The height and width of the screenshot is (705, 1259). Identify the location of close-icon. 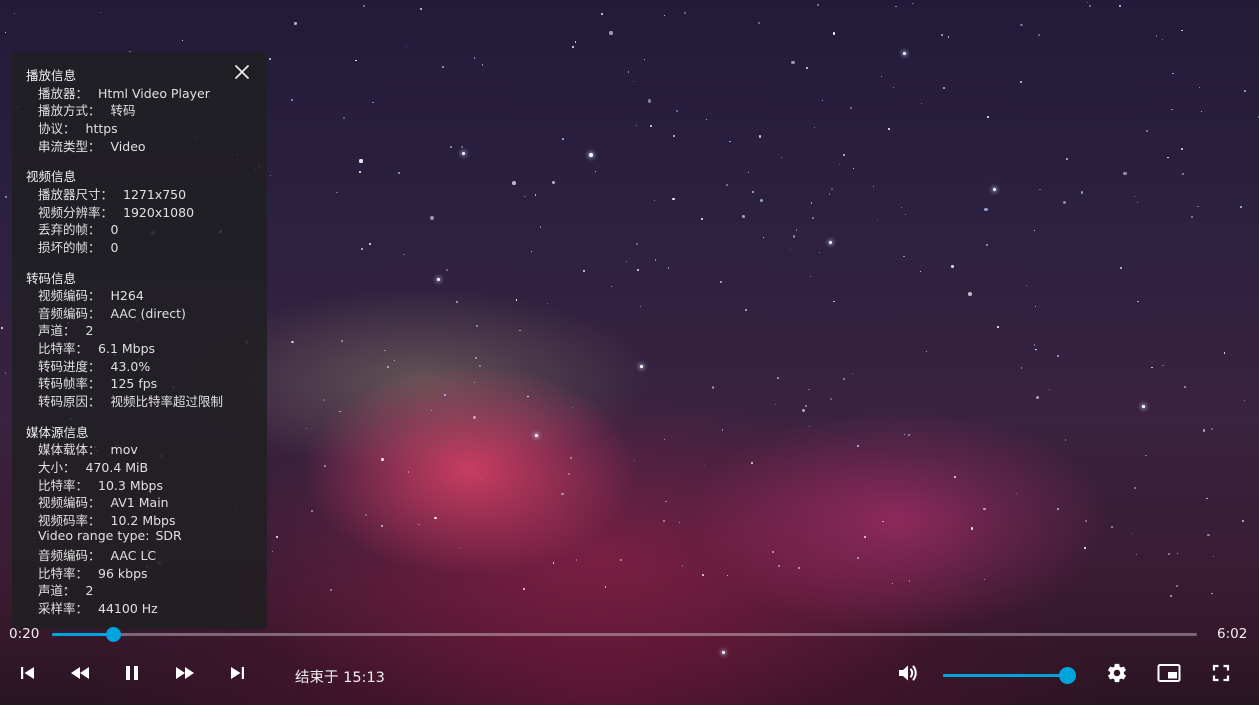
(242, 72).